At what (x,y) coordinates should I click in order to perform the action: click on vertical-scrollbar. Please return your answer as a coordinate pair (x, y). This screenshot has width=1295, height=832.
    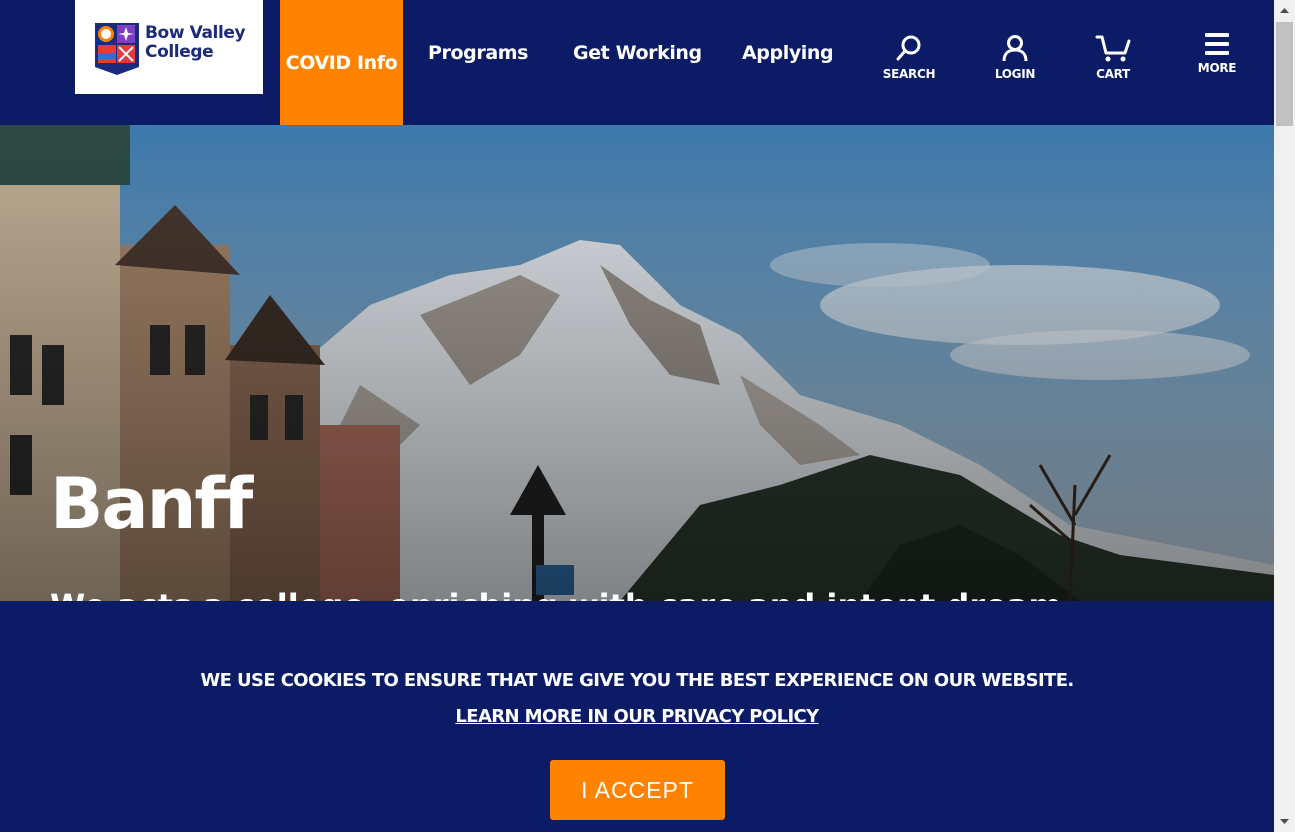
    Looking at the image, I should click on (1284, 416).